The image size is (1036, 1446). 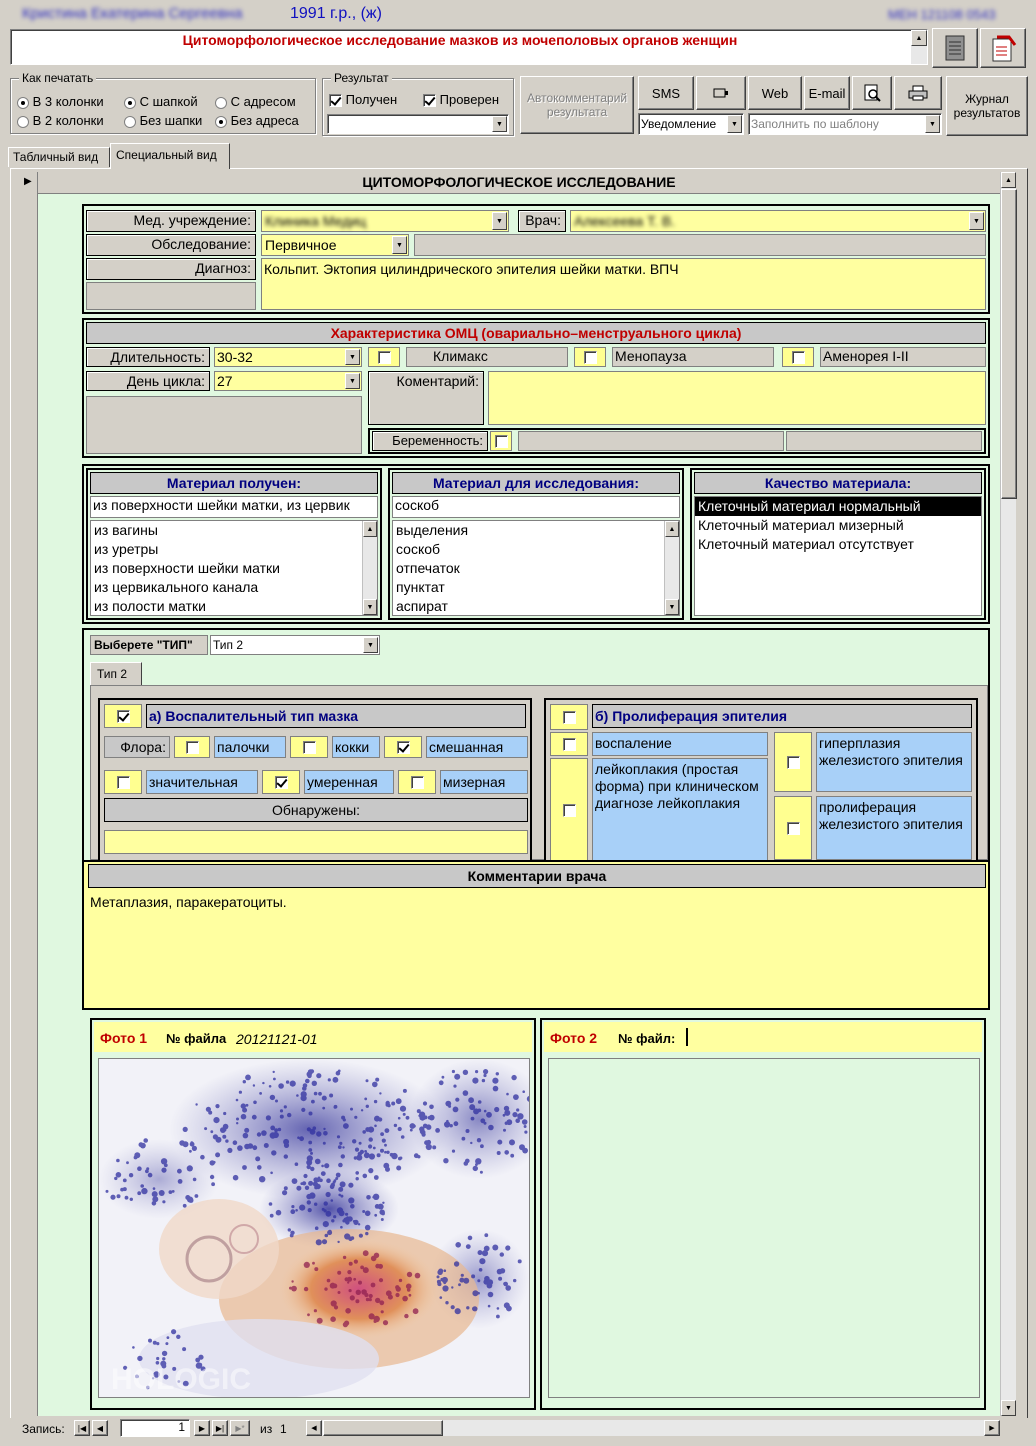 I want to click on significant-checkbox, so click(x=123, y=782).